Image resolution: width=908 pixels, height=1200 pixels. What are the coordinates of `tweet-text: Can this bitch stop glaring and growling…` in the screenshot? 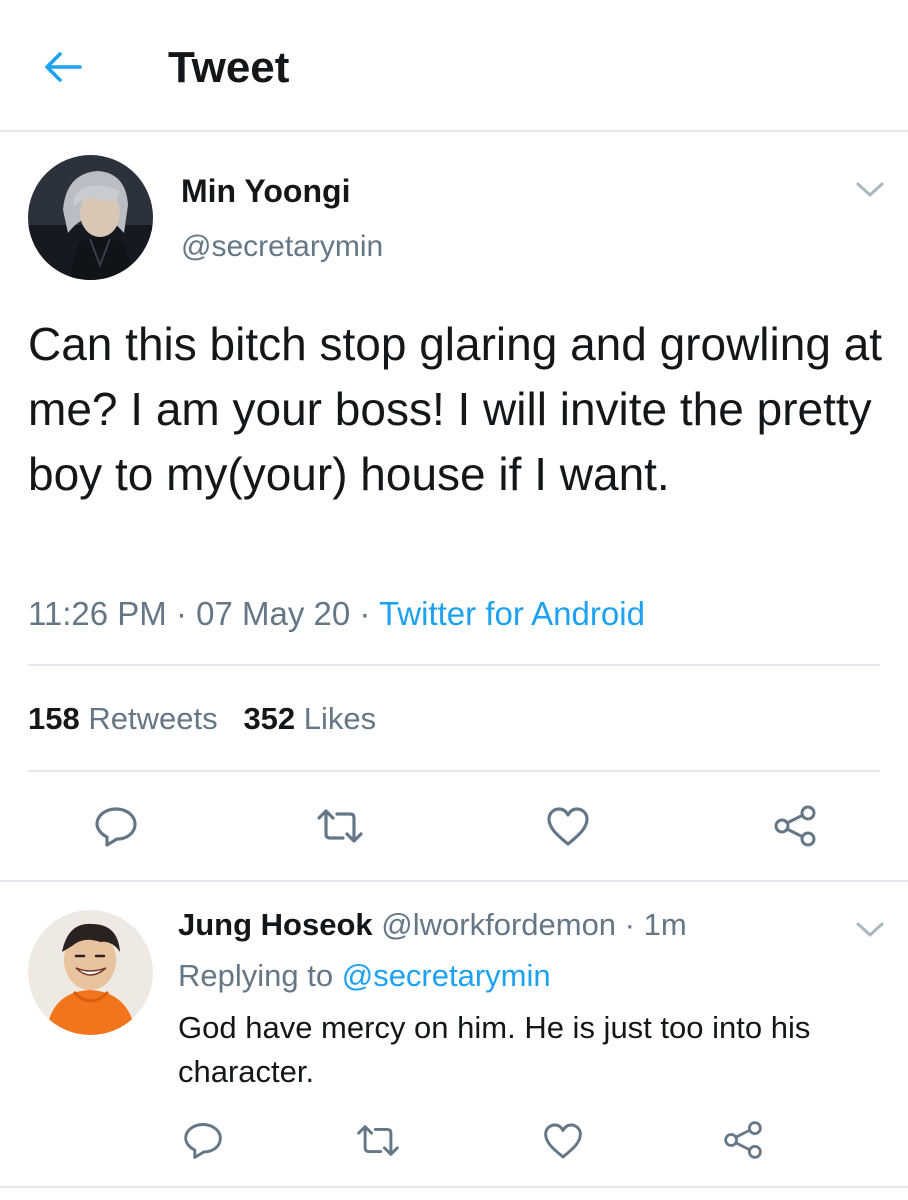 It's located at (461, 409).